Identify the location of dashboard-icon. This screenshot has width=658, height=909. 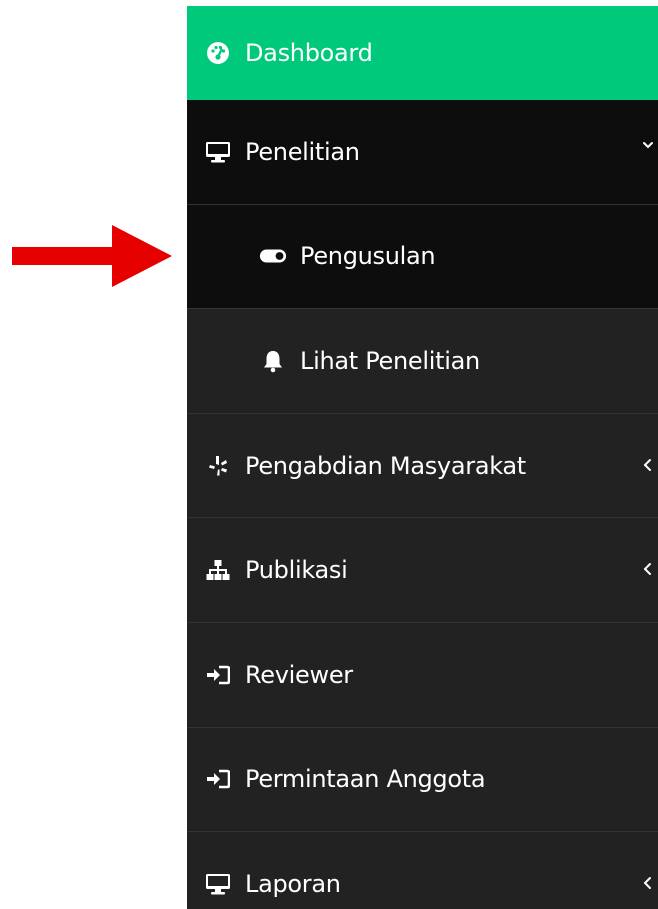
(218, 53).